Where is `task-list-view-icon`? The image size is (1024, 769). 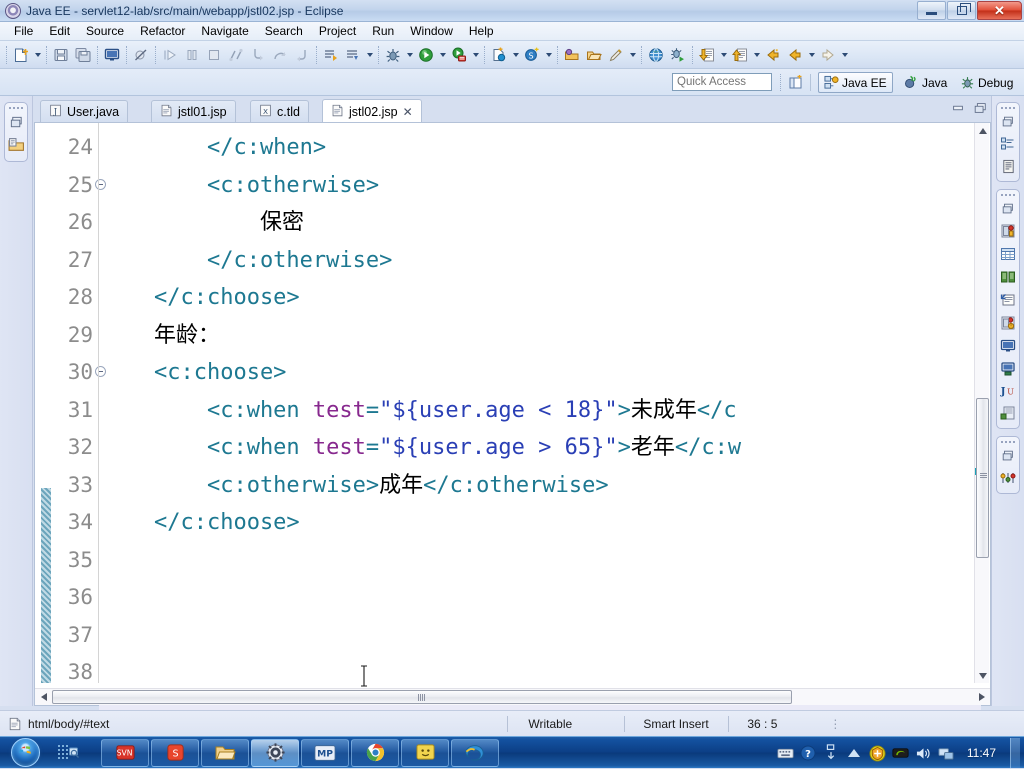 task-list-view-icon is located at coordinates (1008, 168).